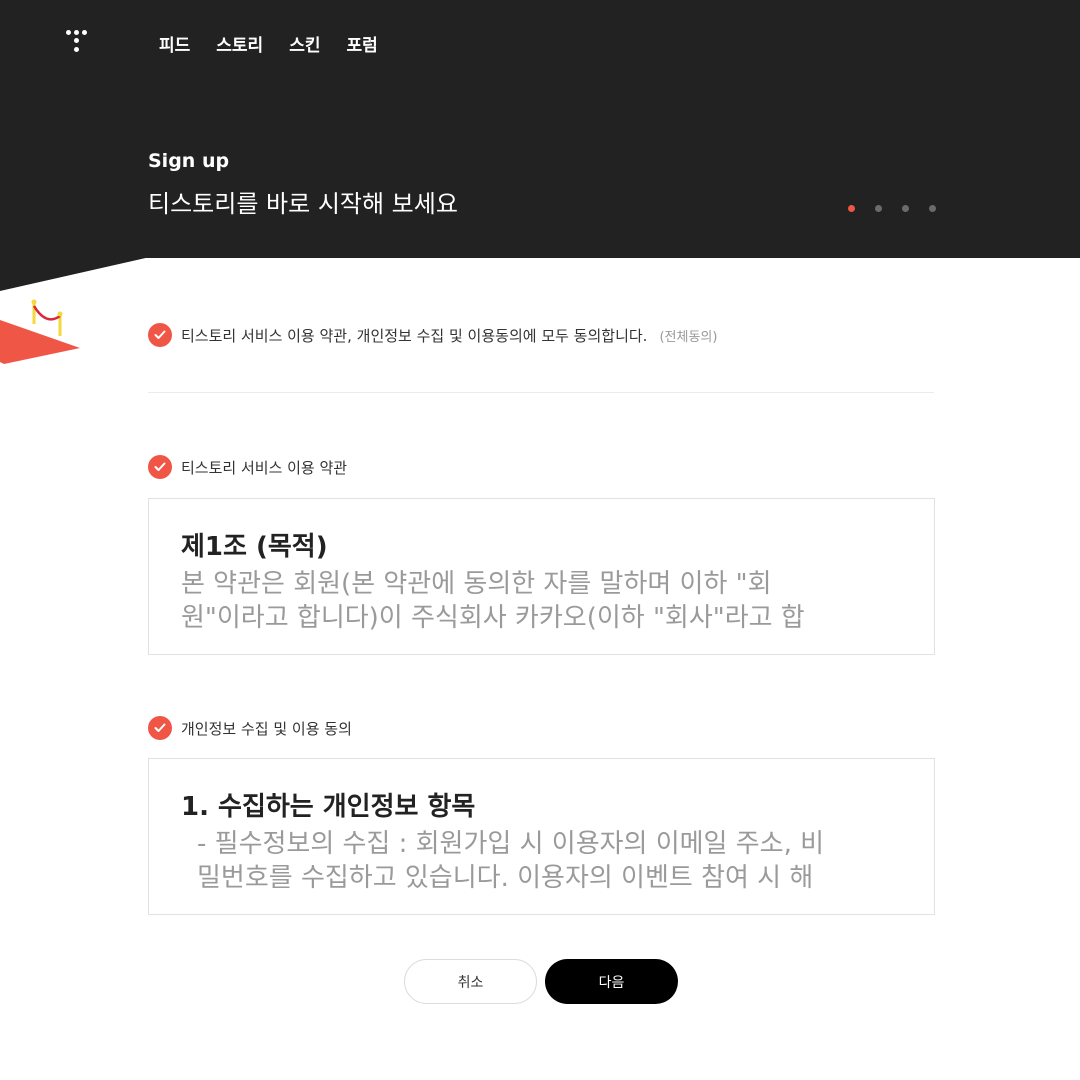 This screenshot has width=1080, height=1080. What do you see at coordinates (264, 467) in the screenshot?
I see `terms-label: 티스토리 서비스 이용 약관` at bounding box center [264, 467].